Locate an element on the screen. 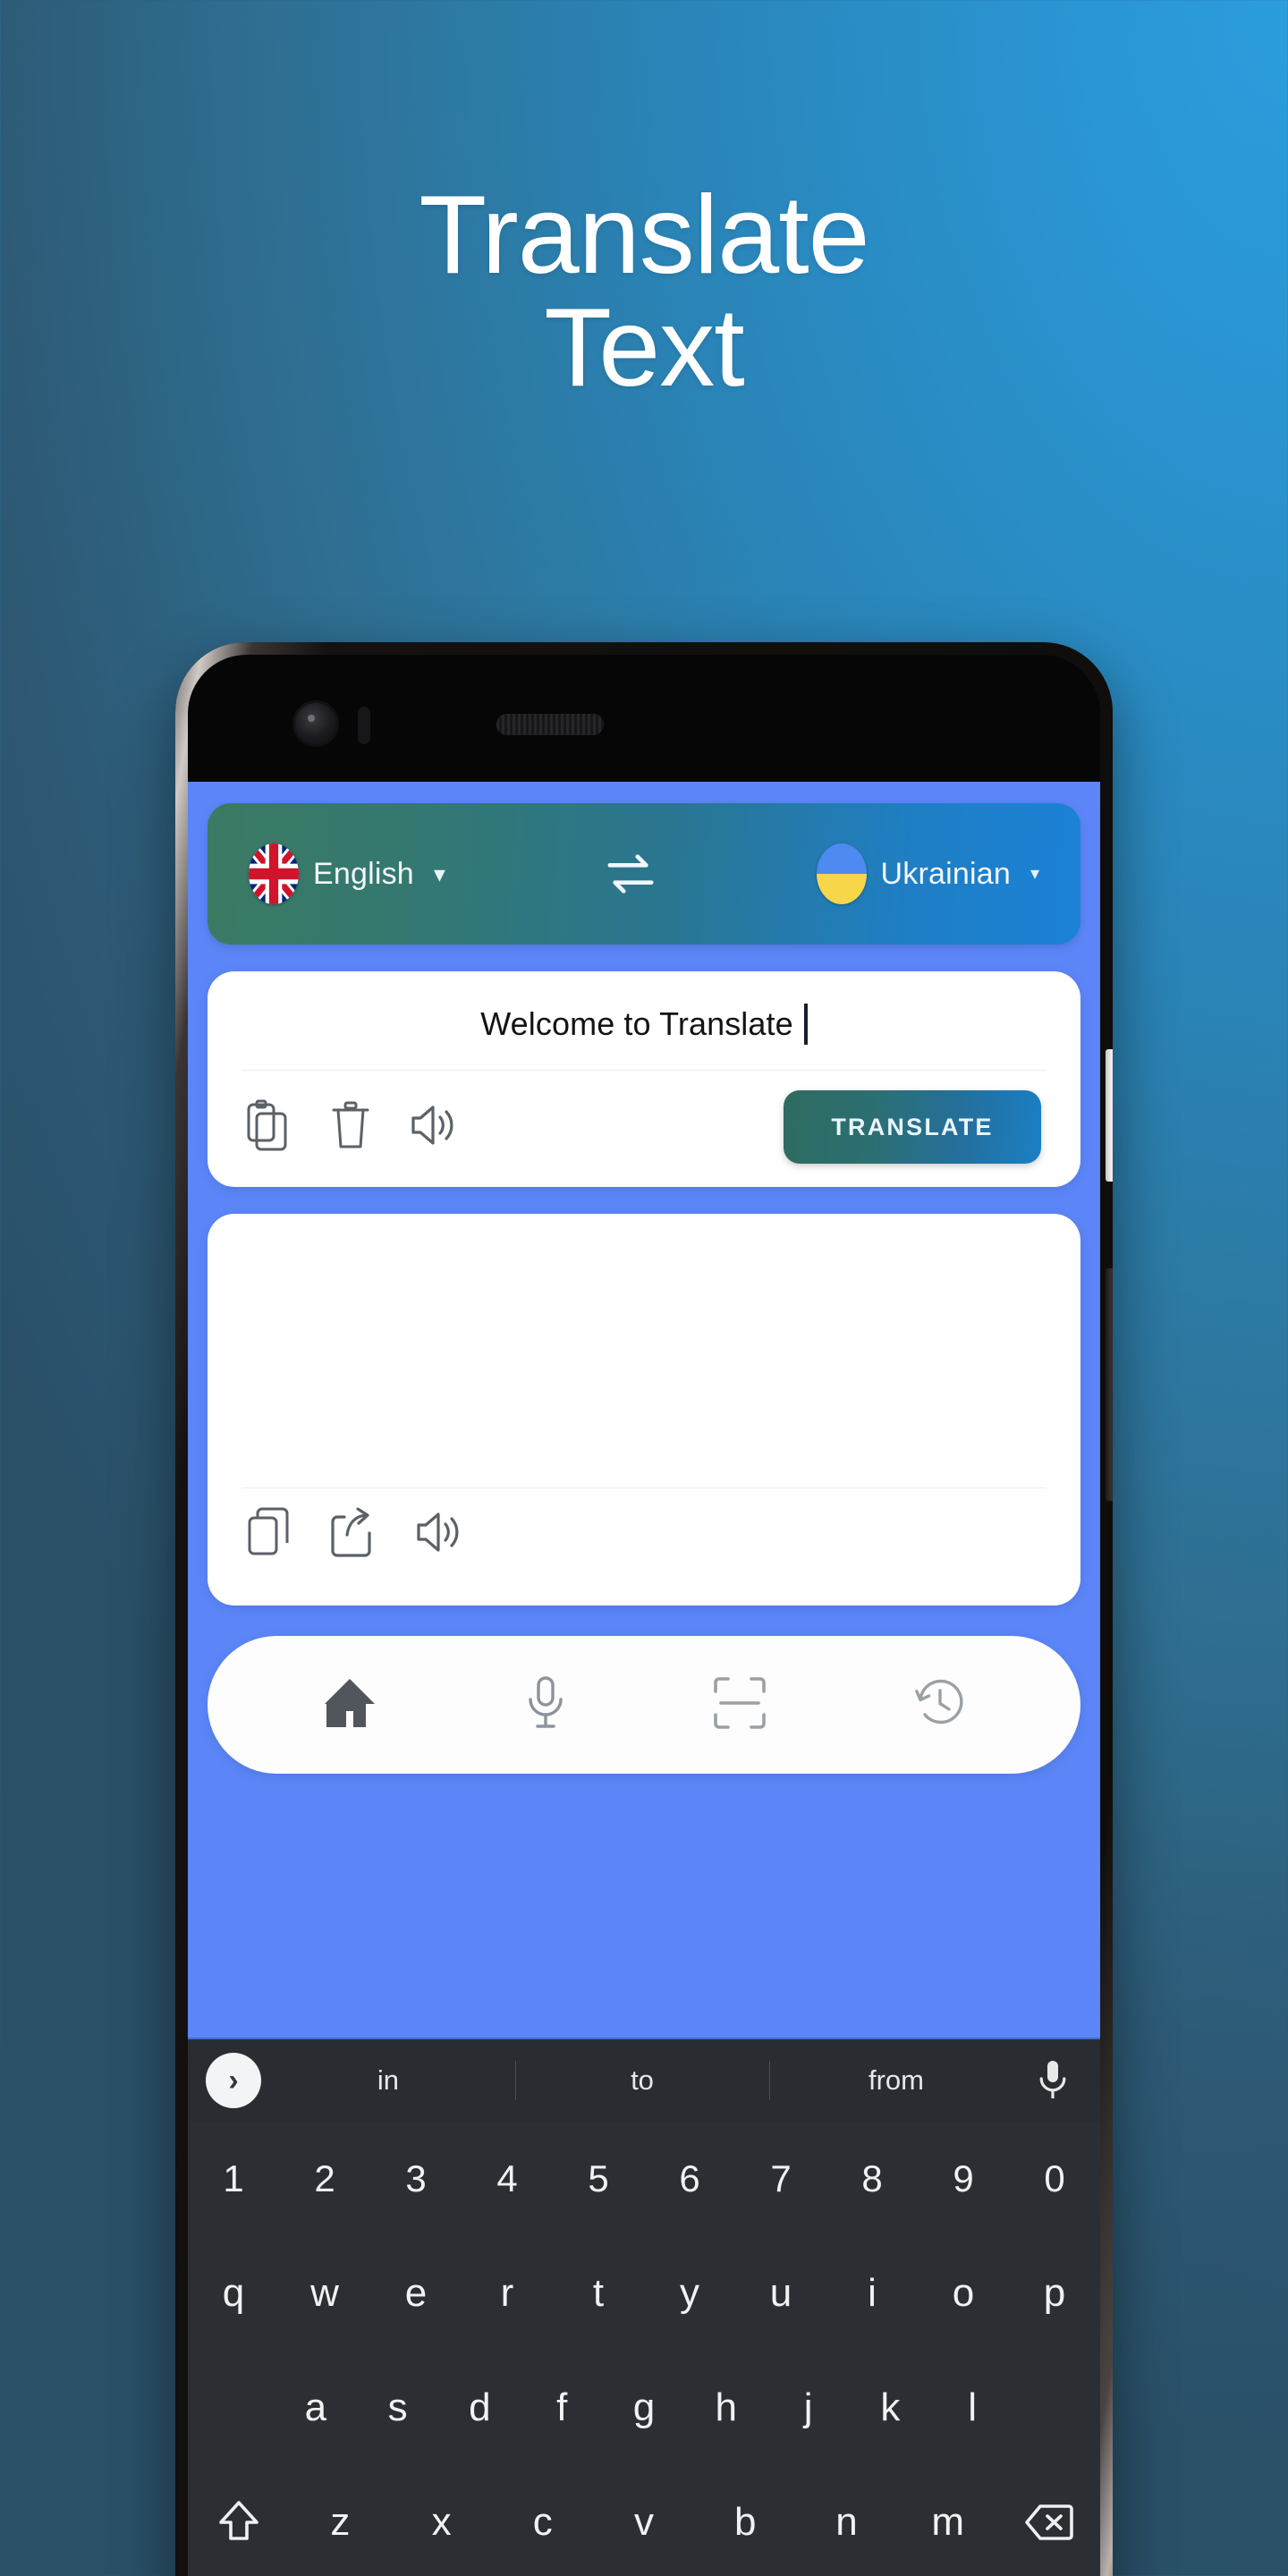 This screenshot has height=2576, width=1288. suggestion-item: in is located at coordinates (388, 2080).